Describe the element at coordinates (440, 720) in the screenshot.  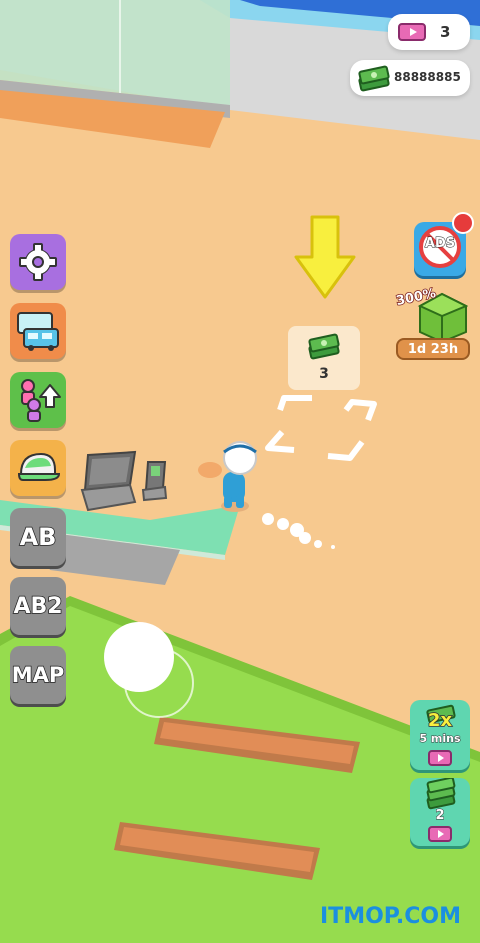
I see `boost-multiplier: 2x` at that location.